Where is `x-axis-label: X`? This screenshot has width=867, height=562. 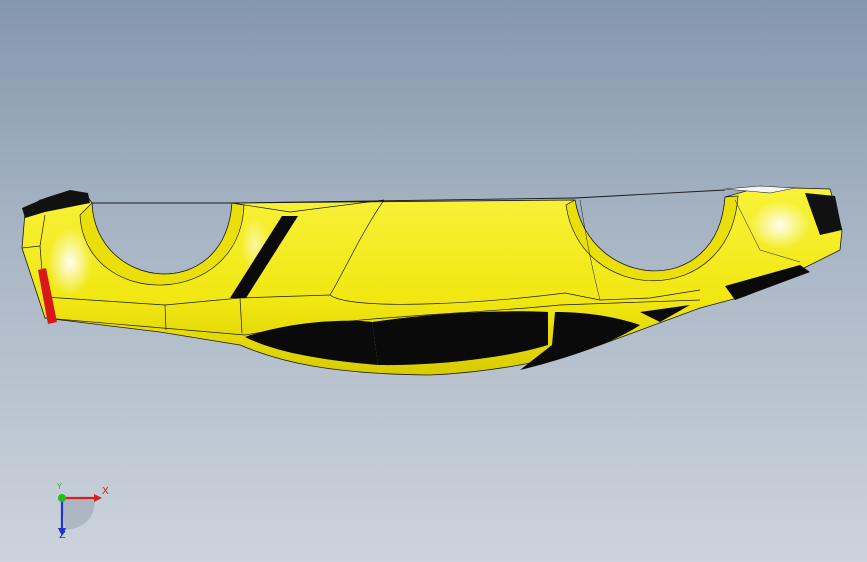
x-axis-label: X is located at coordinates (105, 491).